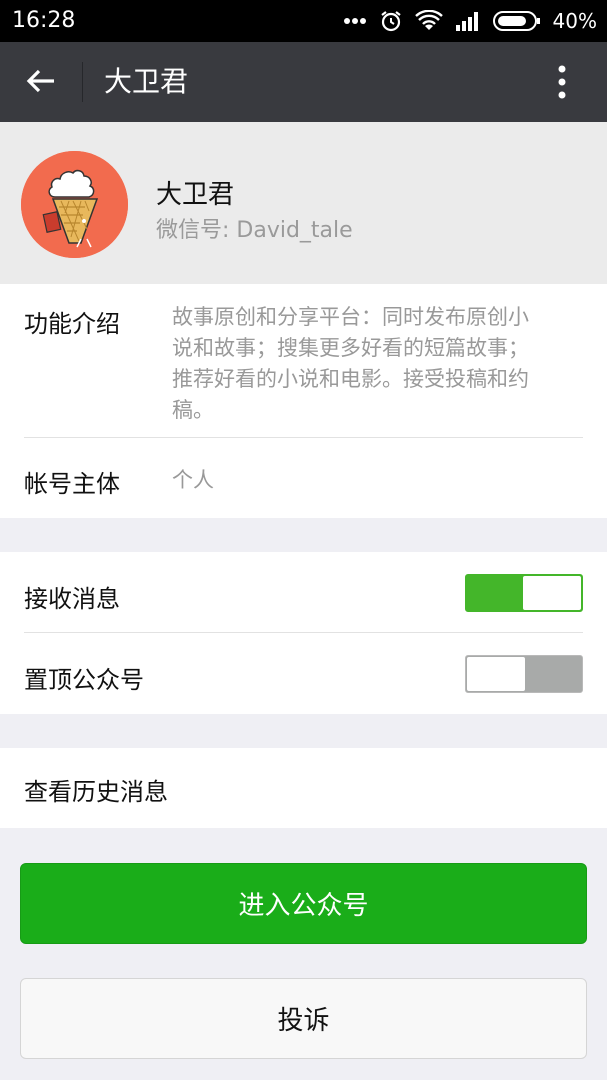 This screenshot has height=1080, width=607. I want to click on complain-button: 投诉, so click(303, 1018).